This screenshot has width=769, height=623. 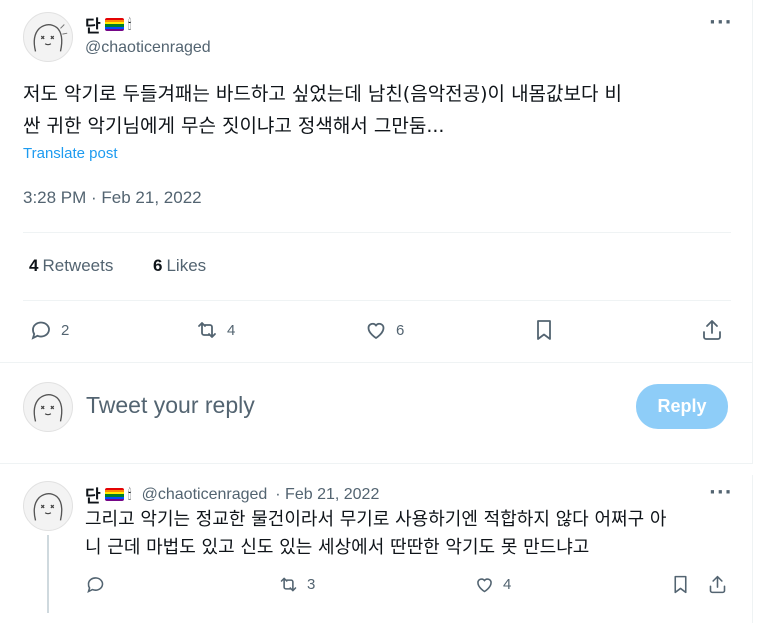 I want to click on share-button, so click(x=712, y=330).